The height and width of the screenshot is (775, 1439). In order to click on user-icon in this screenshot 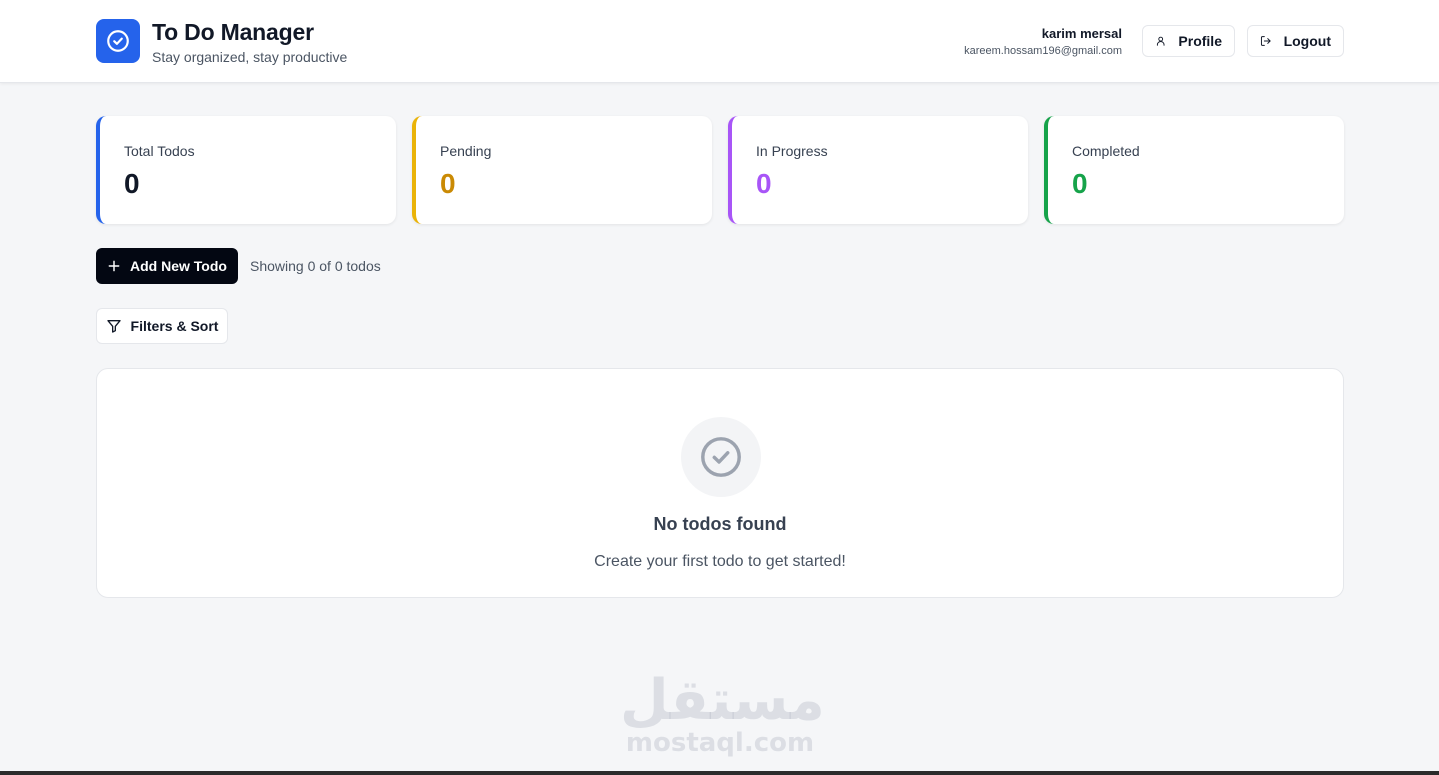, I will do `click(1160, 41)`.